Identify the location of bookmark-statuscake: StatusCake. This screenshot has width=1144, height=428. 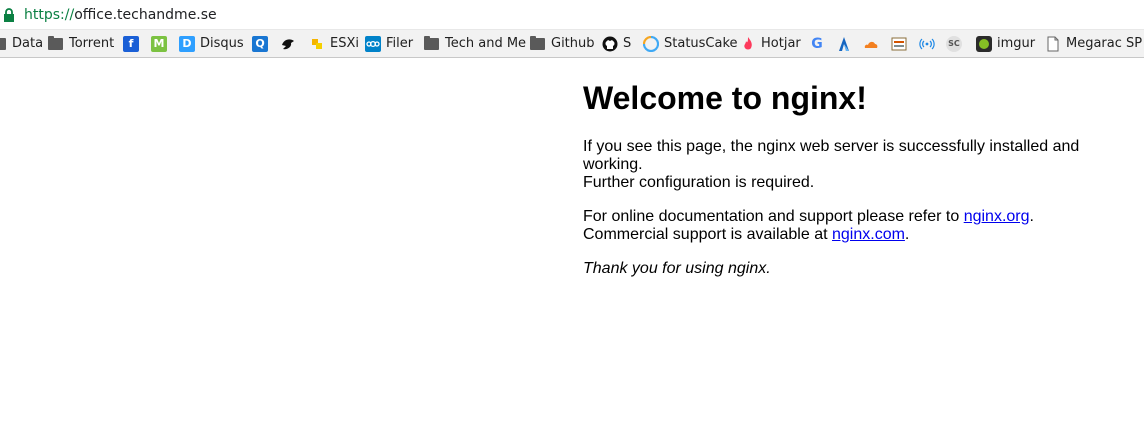
(690, 43).